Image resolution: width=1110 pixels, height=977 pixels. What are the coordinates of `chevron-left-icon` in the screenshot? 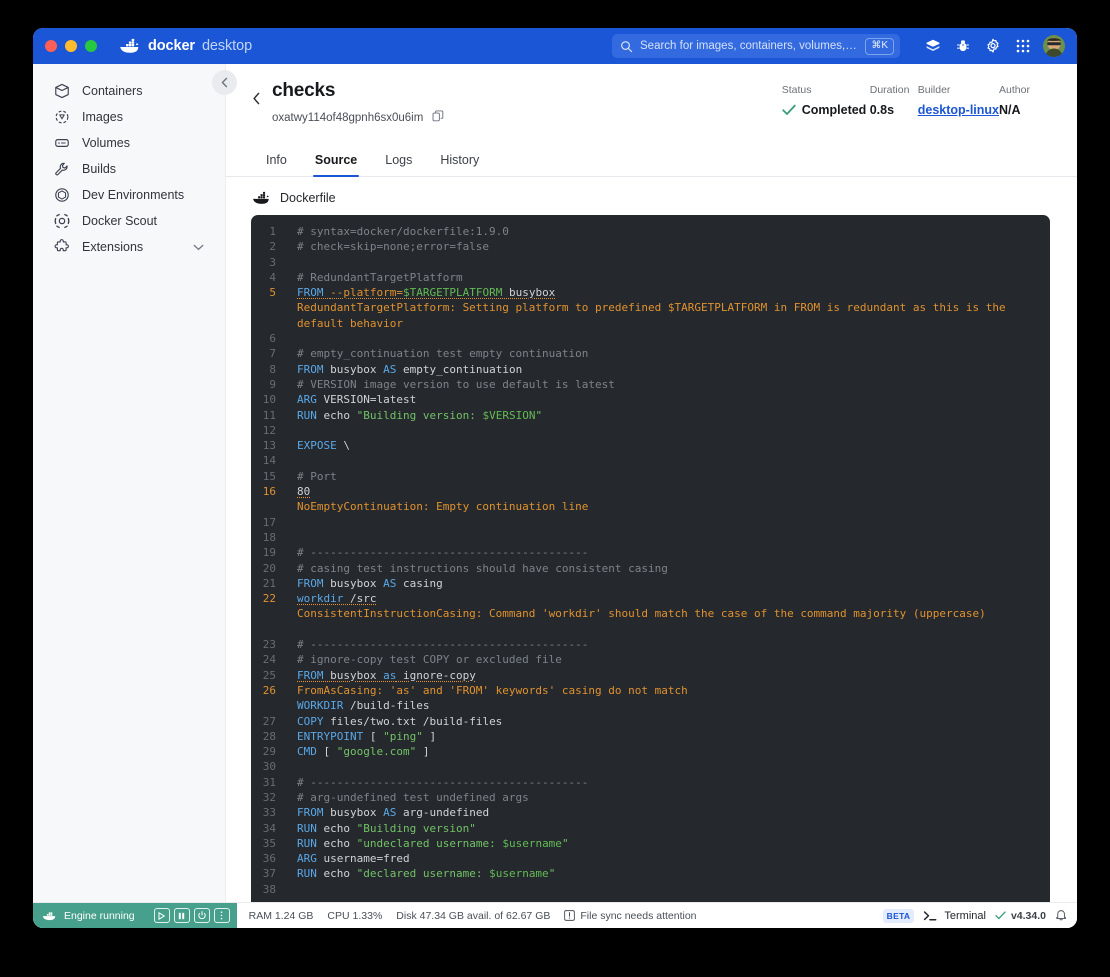 It's located at (224, 82).